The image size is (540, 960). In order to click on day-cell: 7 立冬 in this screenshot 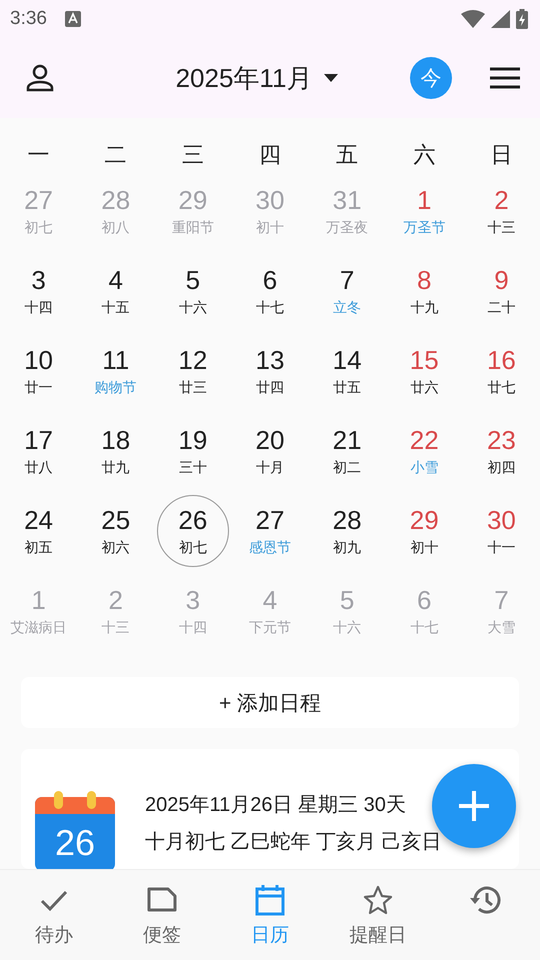, I will do `click(347, 291)`.